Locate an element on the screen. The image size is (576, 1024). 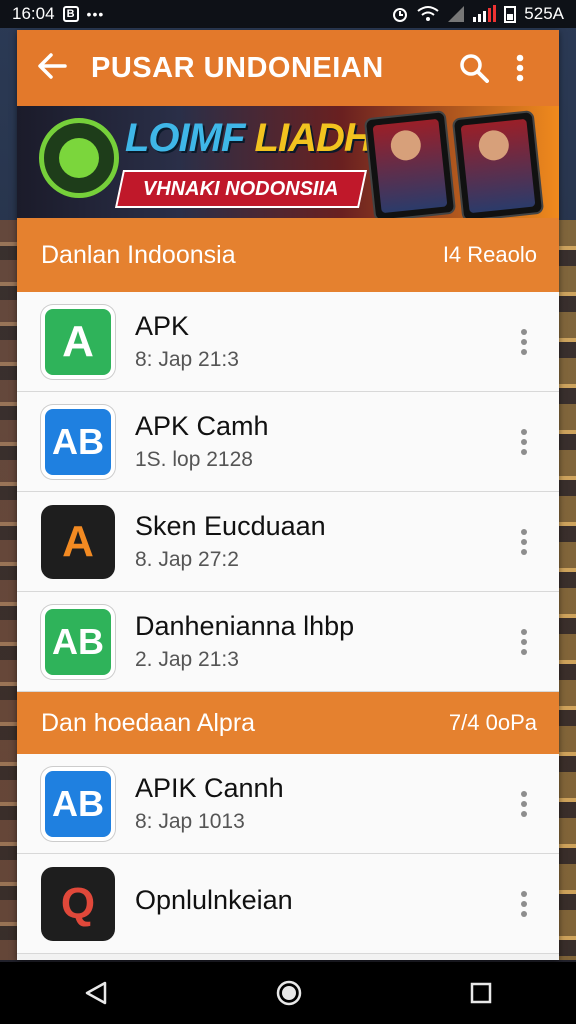
list-item: AB Danhenianna lhbp 2. Jap 21:3 is located at coordinates (288, 642).